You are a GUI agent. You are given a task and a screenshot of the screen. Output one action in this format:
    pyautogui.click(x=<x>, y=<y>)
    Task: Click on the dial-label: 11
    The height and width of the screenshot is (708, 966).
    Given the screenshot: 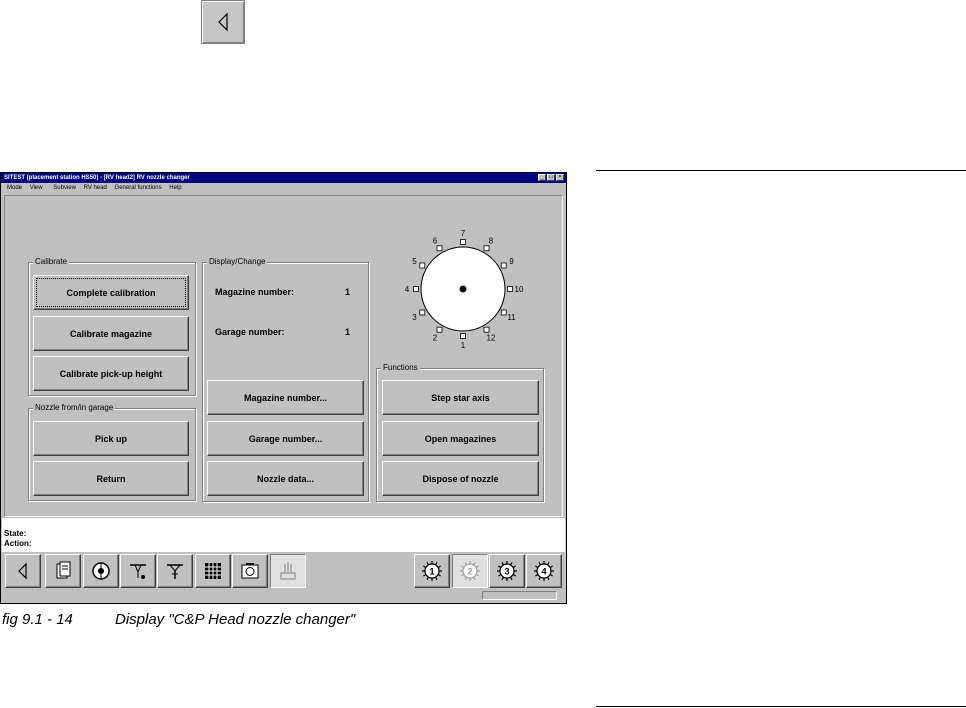 What is the action you would take?
    pyautogui.click(x=511, y=317)
    